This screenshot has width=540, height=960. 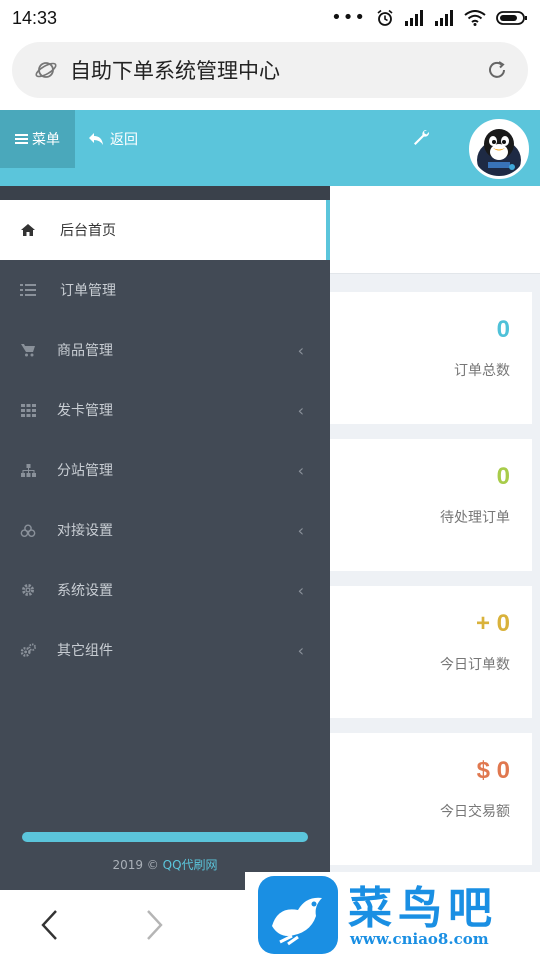 I want to click on sidebar-top-strip, so click(x=165, y=193).